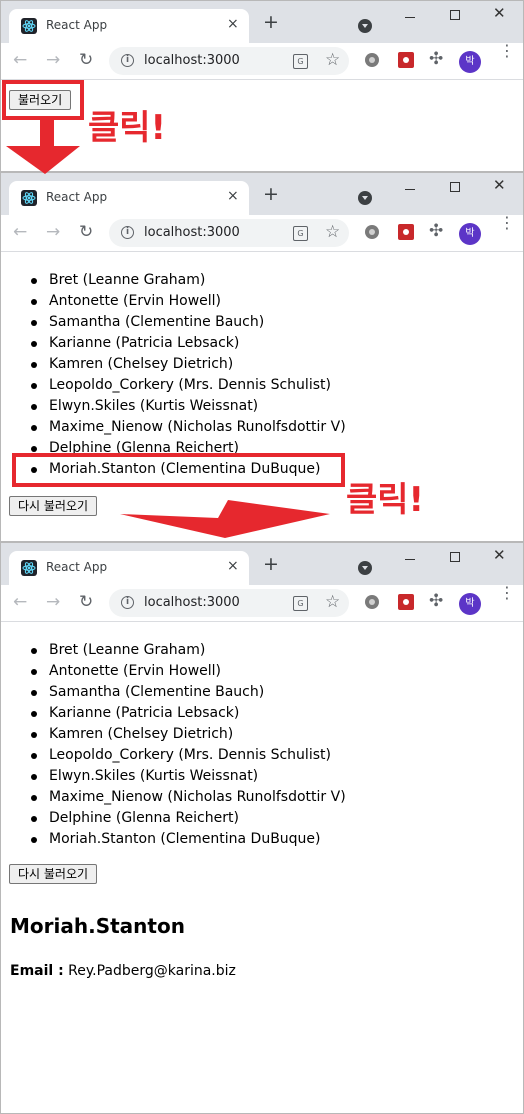  Describe the element at coordinates (152, 971) in the screenshot. I see `email-value: Rey.Padberg@karina.biz` at that location.